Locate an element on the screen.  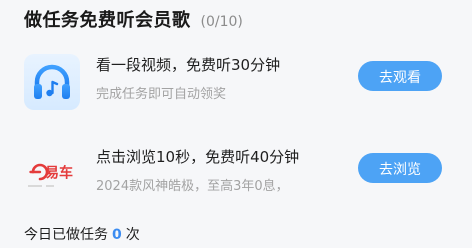
headphones-music-icon is located at coordinates (52, 82).